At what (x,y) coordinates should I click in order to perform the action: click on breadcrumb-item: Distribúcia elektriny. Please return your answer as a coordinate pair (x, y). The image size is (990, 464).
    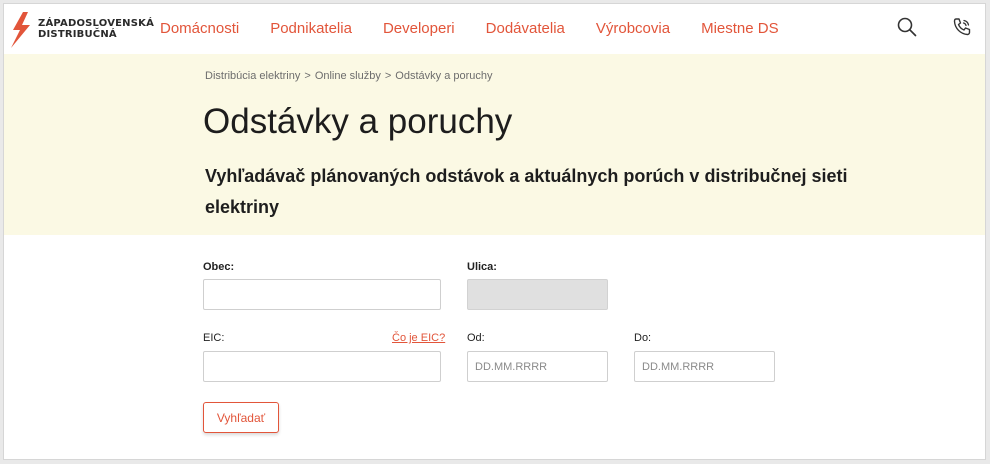
    Looking at the image, I should click on (252, 76).